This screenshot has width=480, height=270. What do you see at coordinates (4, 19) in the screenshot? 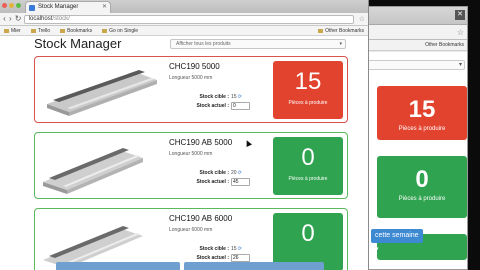
I see `back-icon: ‹` at bounding box center [4, 19].